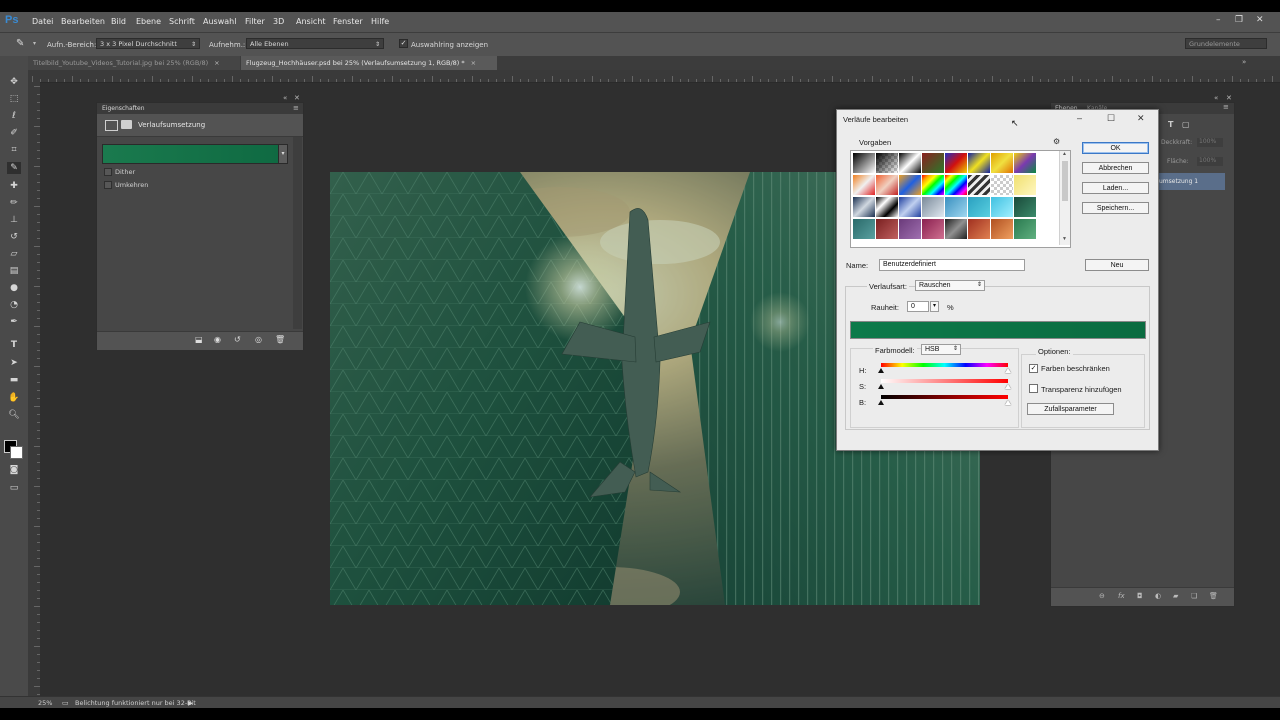  I want to click on layer-row-selected: umsetzung 1, so click(1190, 181).